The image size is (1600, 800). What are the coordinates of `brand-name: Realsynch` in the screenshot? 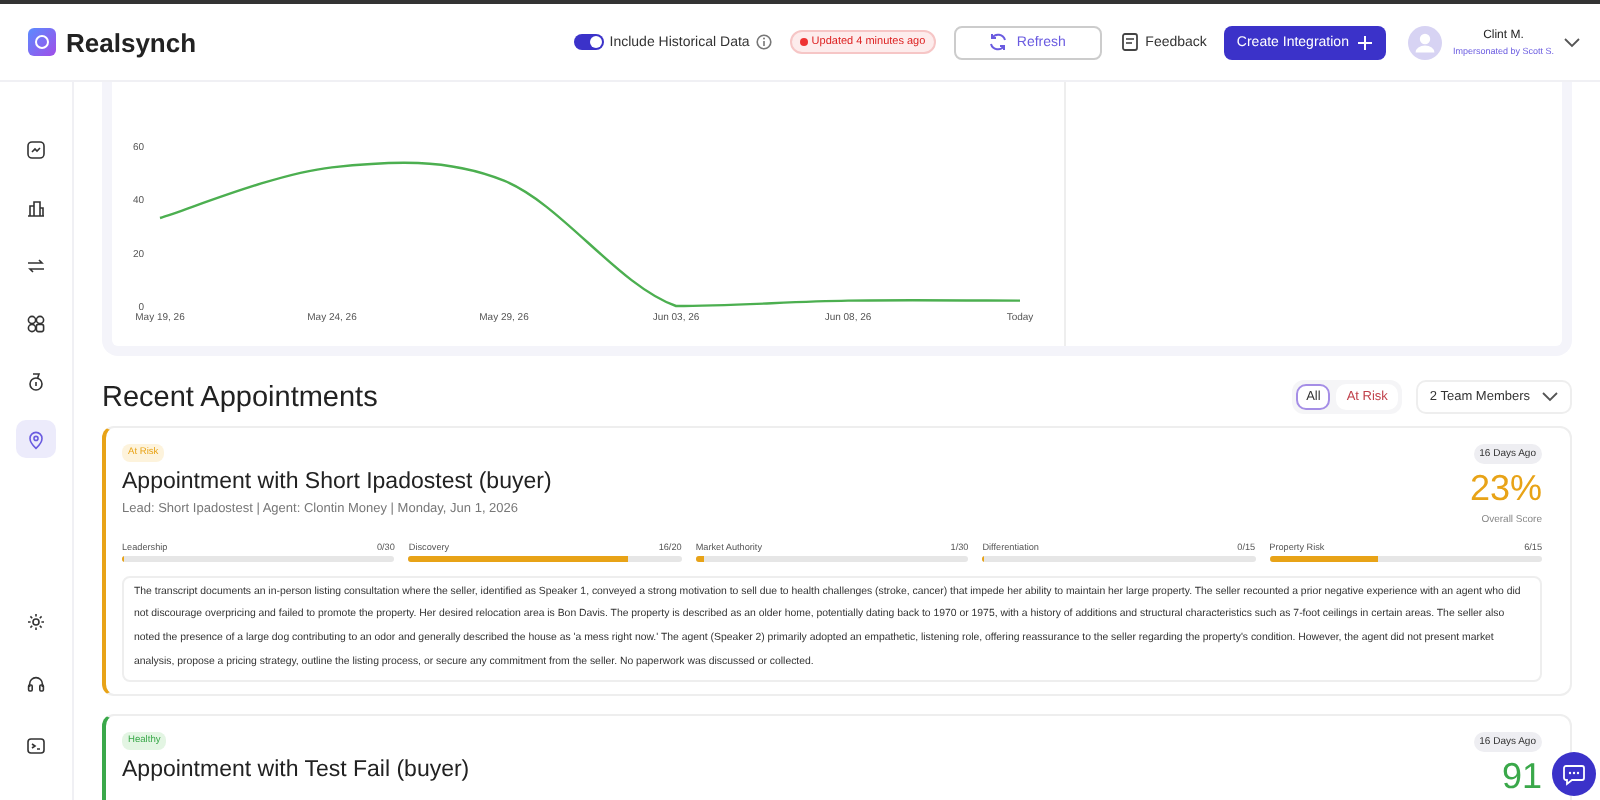 It's located at (131, 42).